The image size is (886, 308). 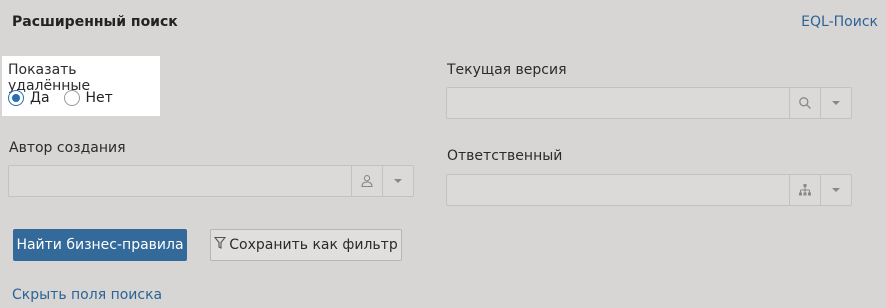 What do you see at coordinates (100, 245) in the screenshot?
I see `find-business-rules-button: Найти бизнес-правила` at bounding box center [100, 245].